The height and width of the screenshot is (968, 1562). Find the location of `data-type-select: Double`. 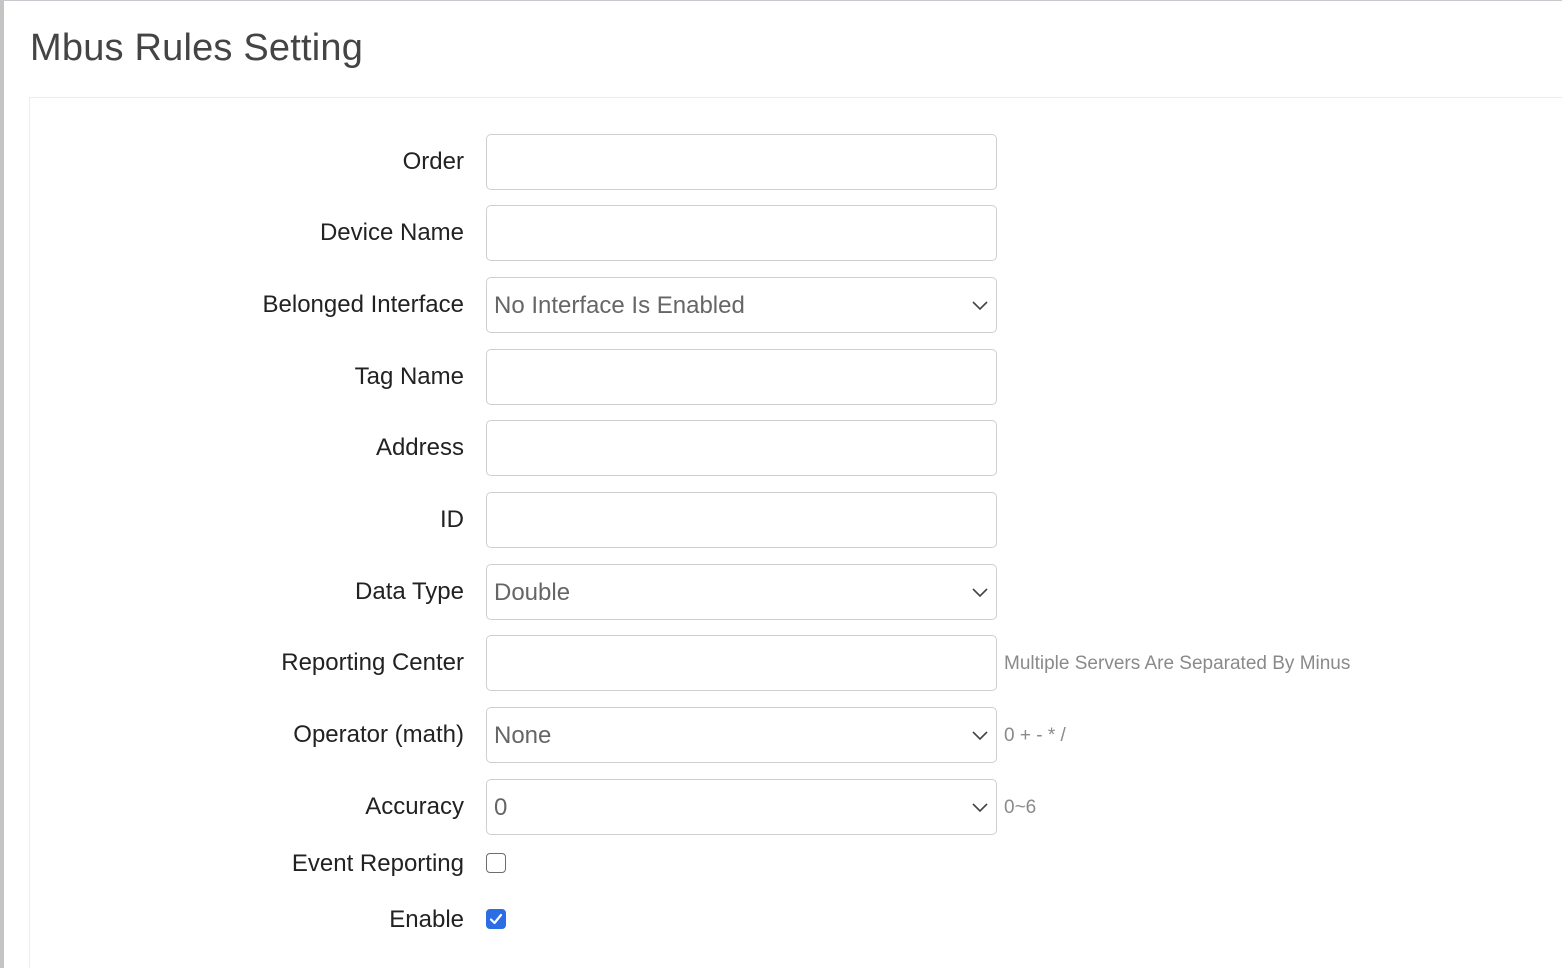

data-type-select: Double is located at coordinates (741, 592).